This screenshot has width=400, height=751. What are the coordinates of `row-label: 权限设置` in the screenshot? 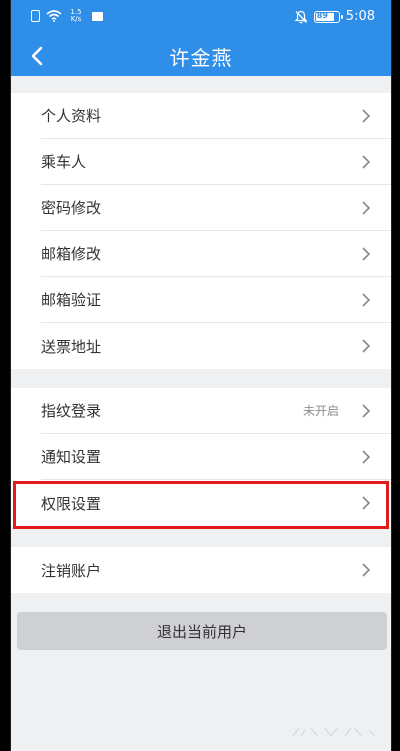 It's located at (71, 503).